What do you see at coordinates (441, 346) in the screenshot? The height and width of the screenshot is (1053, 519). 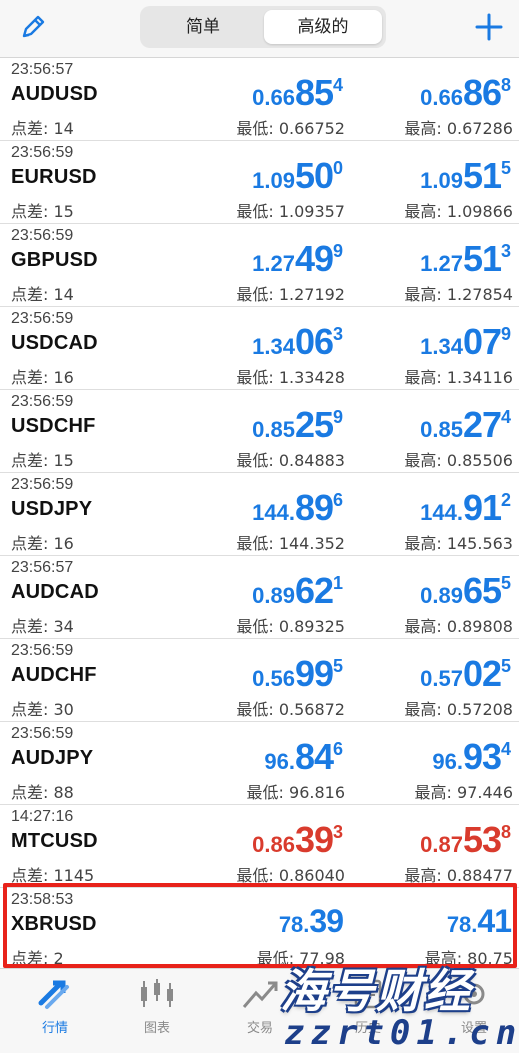 I see `price-prefix: 1.34` at bounding box center [441, 346].